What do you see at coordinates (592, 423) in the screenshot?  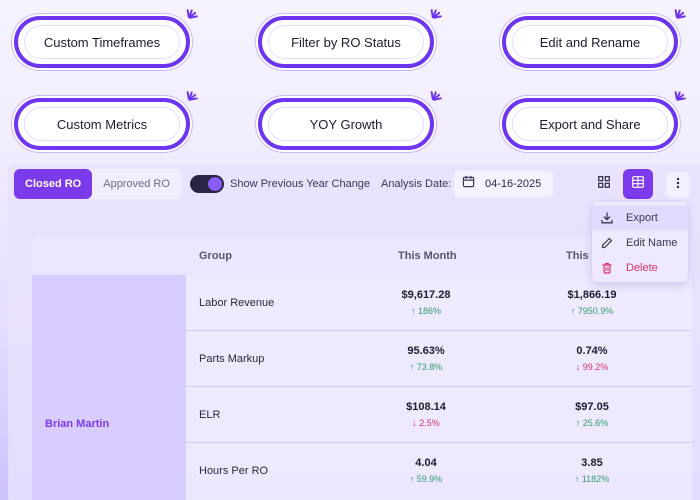 I see `yoy-change: ↑ 25.6%` at bounding box center [592, 423].